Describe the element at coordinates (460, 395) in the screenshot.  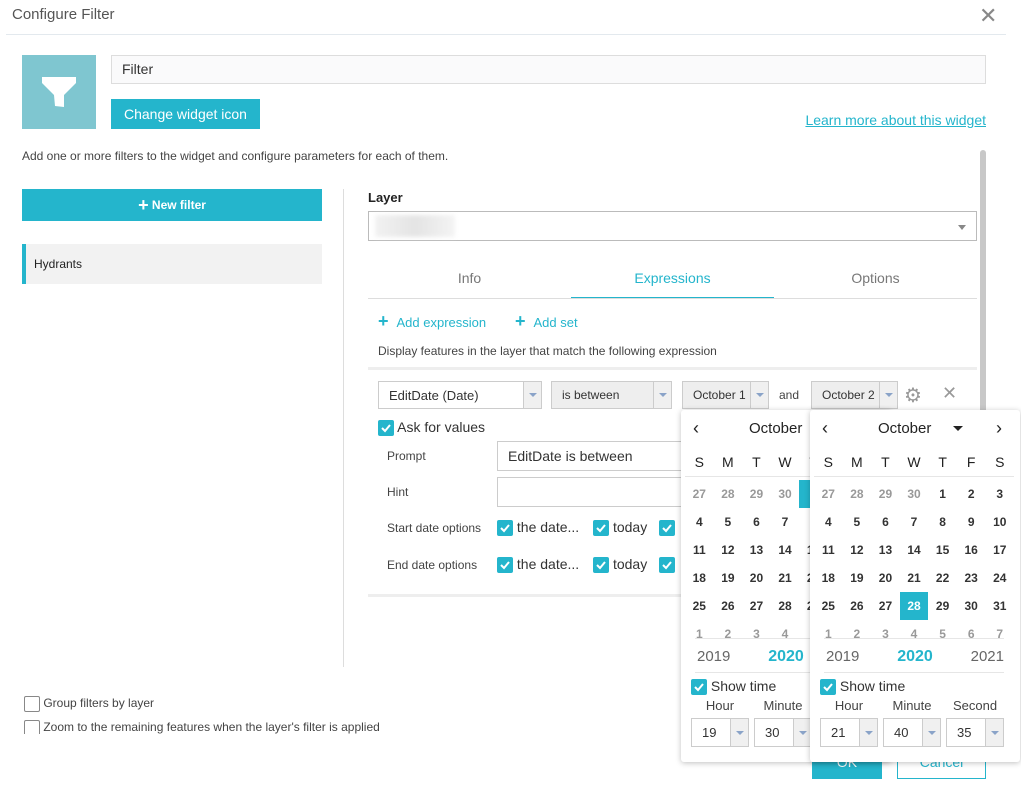
I see `field-select: EditDate (Date)` at that location.